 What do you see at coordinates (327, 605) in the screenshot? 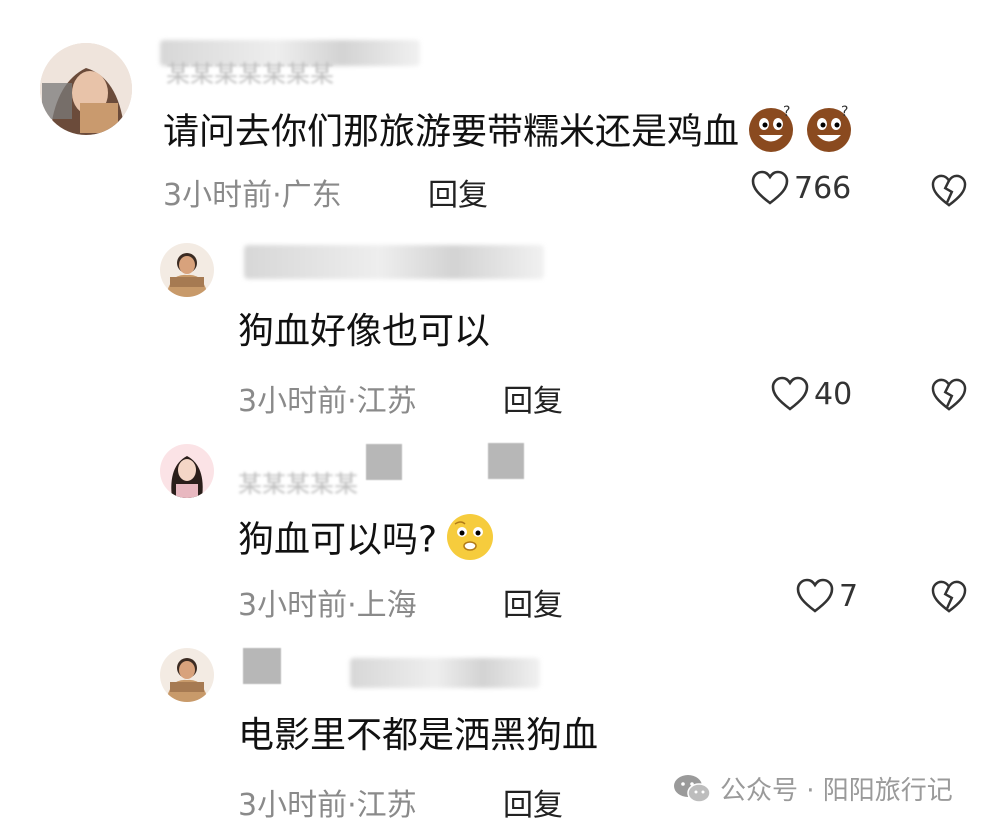
I see `timestamp-location: 3小时前·上海` at bounding box center [327, 605].